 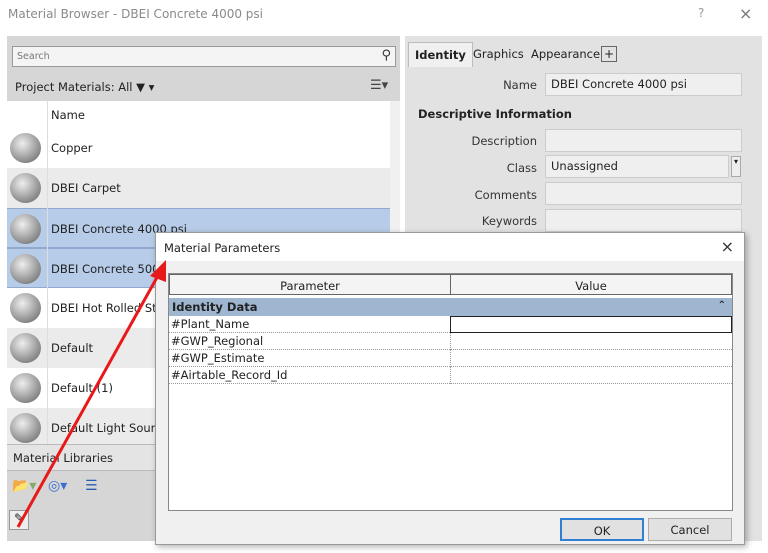 I want to click on group-identity-data: Identity Data ⌃, so click(x=450, y=307).